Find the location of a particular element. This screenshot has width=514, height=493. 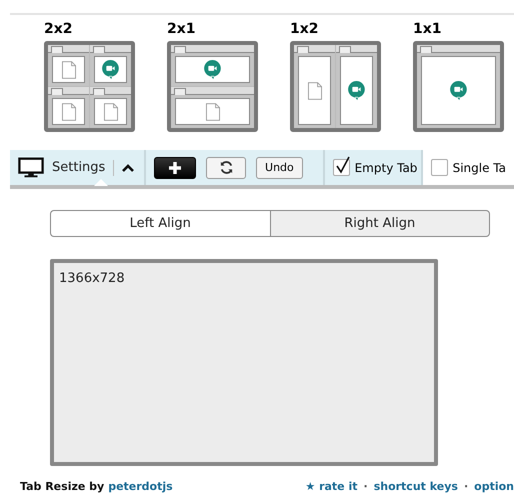

plus-icon is located at coordinates (175, 167).